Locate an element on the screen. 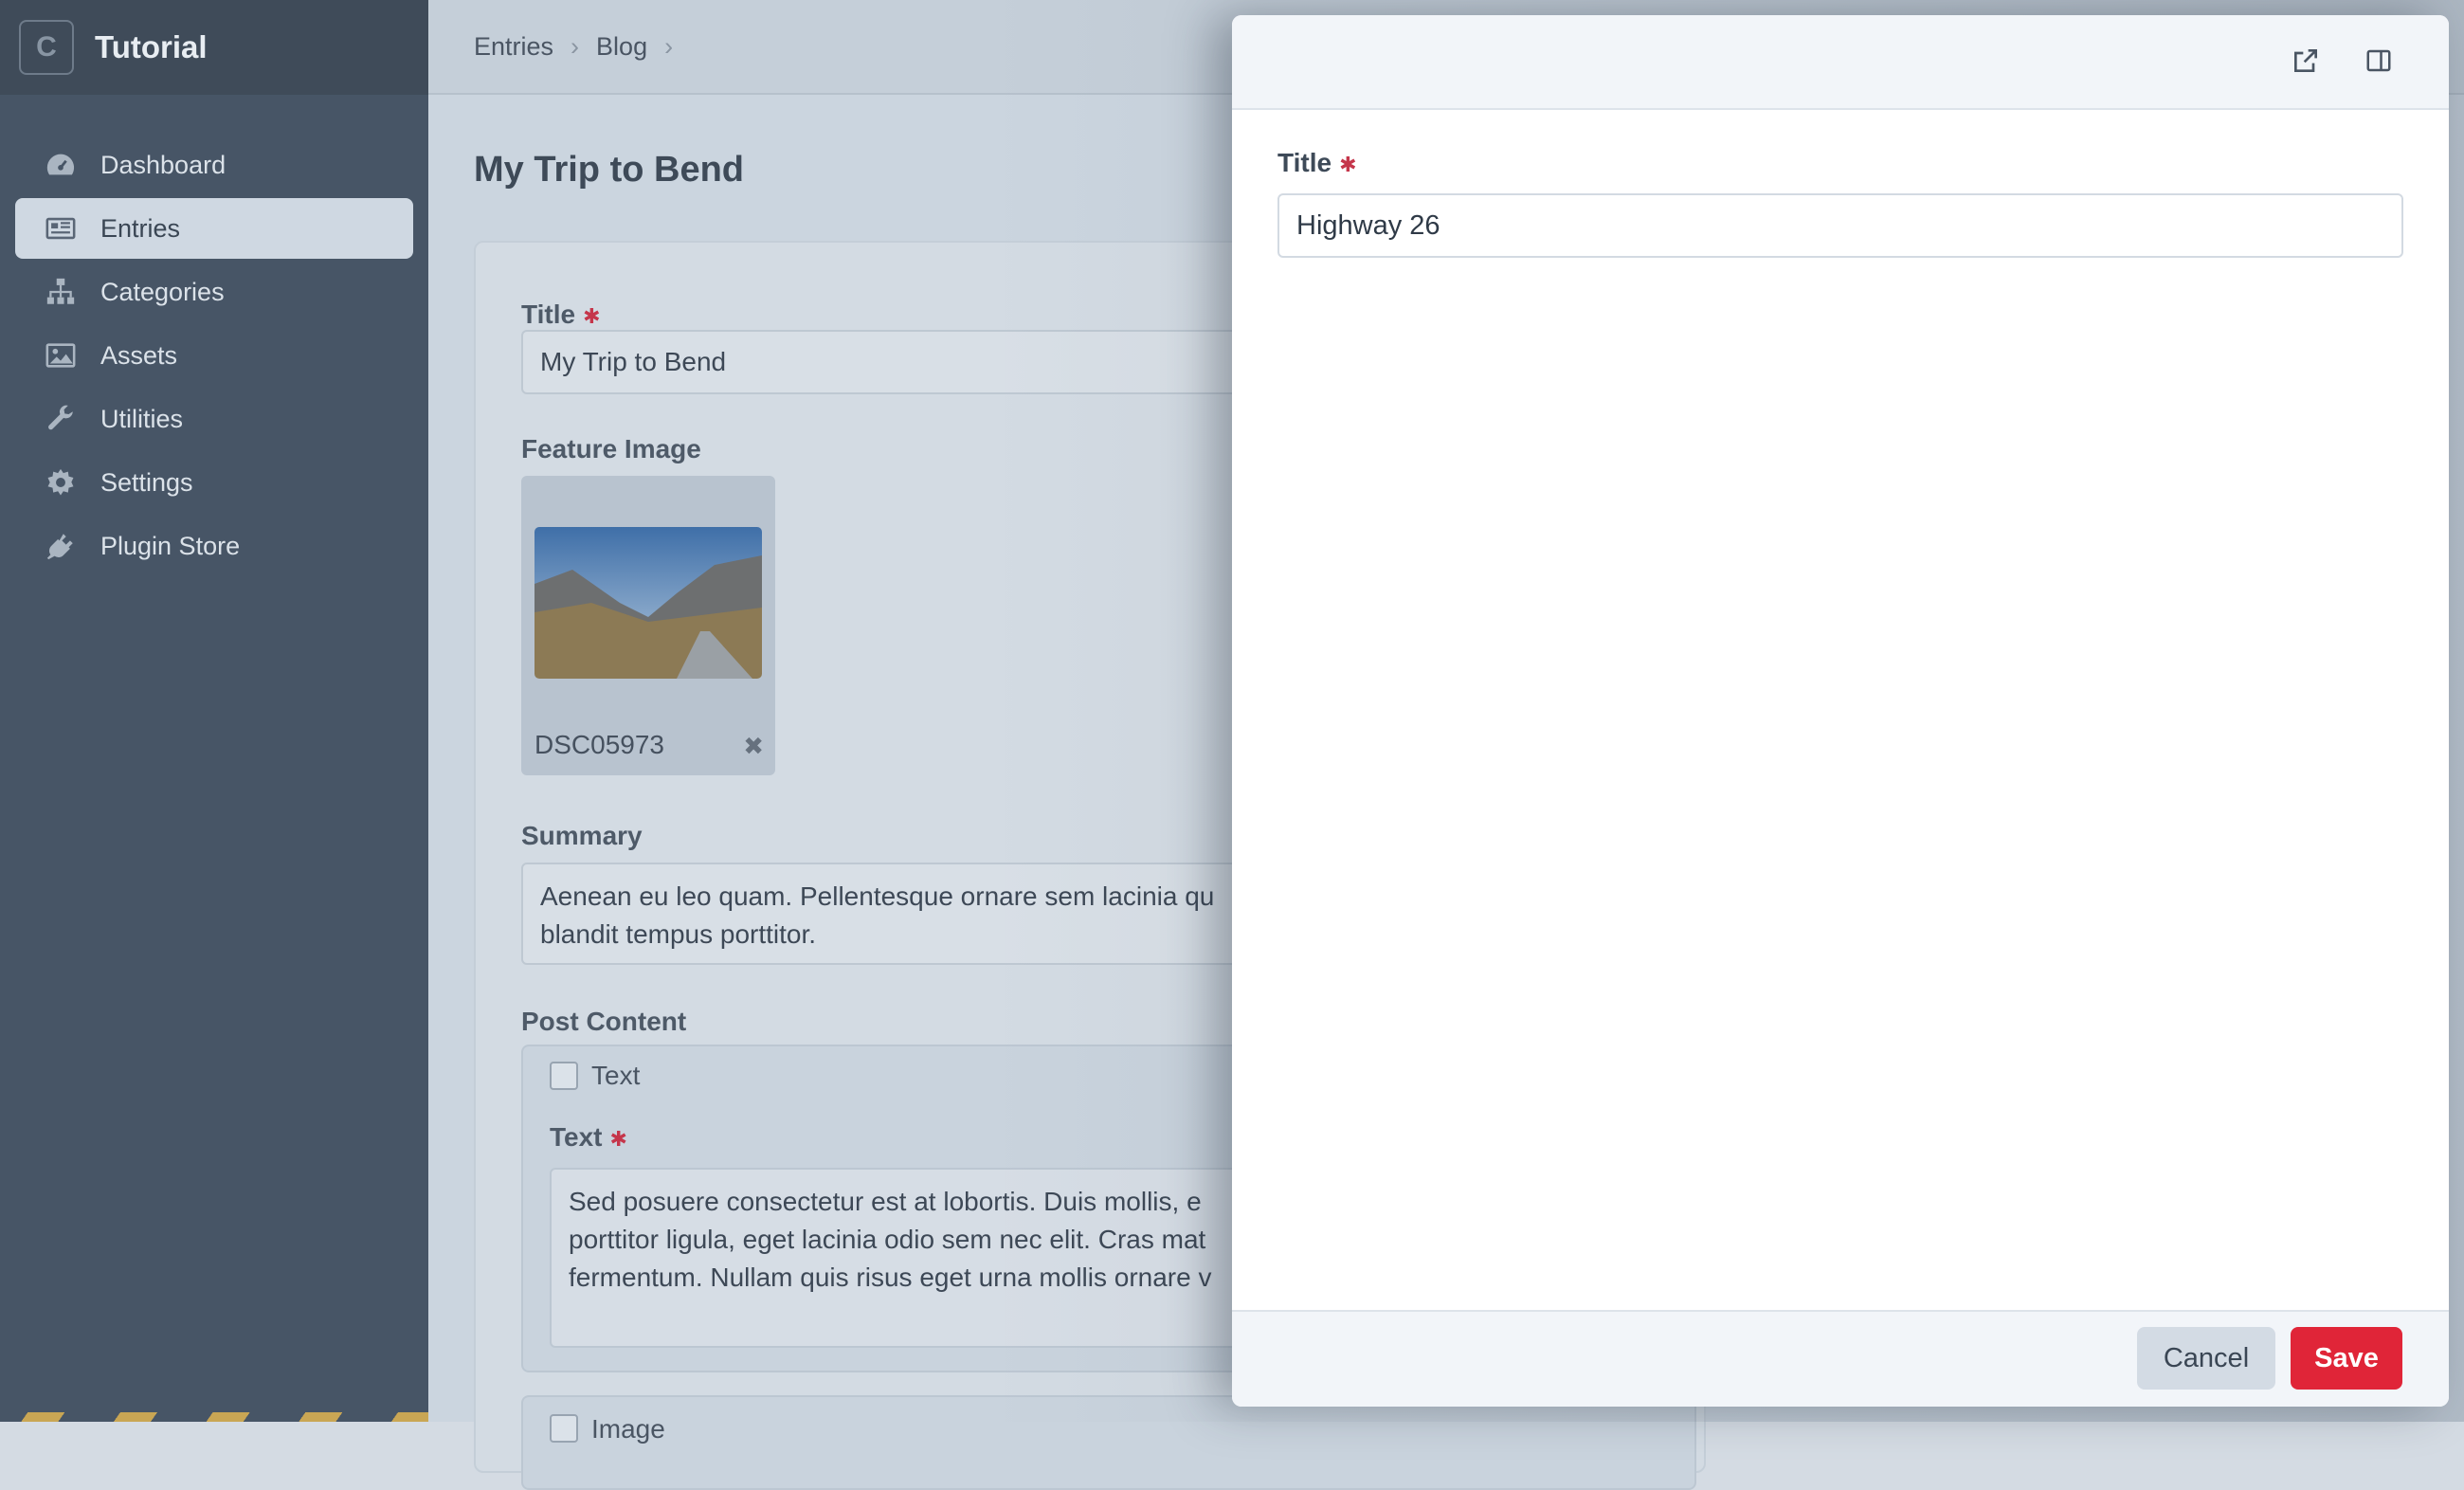 This screenshot has width=2464, height=1490. text-field-label: Text ✱ is located at coordinates (588, 1137).